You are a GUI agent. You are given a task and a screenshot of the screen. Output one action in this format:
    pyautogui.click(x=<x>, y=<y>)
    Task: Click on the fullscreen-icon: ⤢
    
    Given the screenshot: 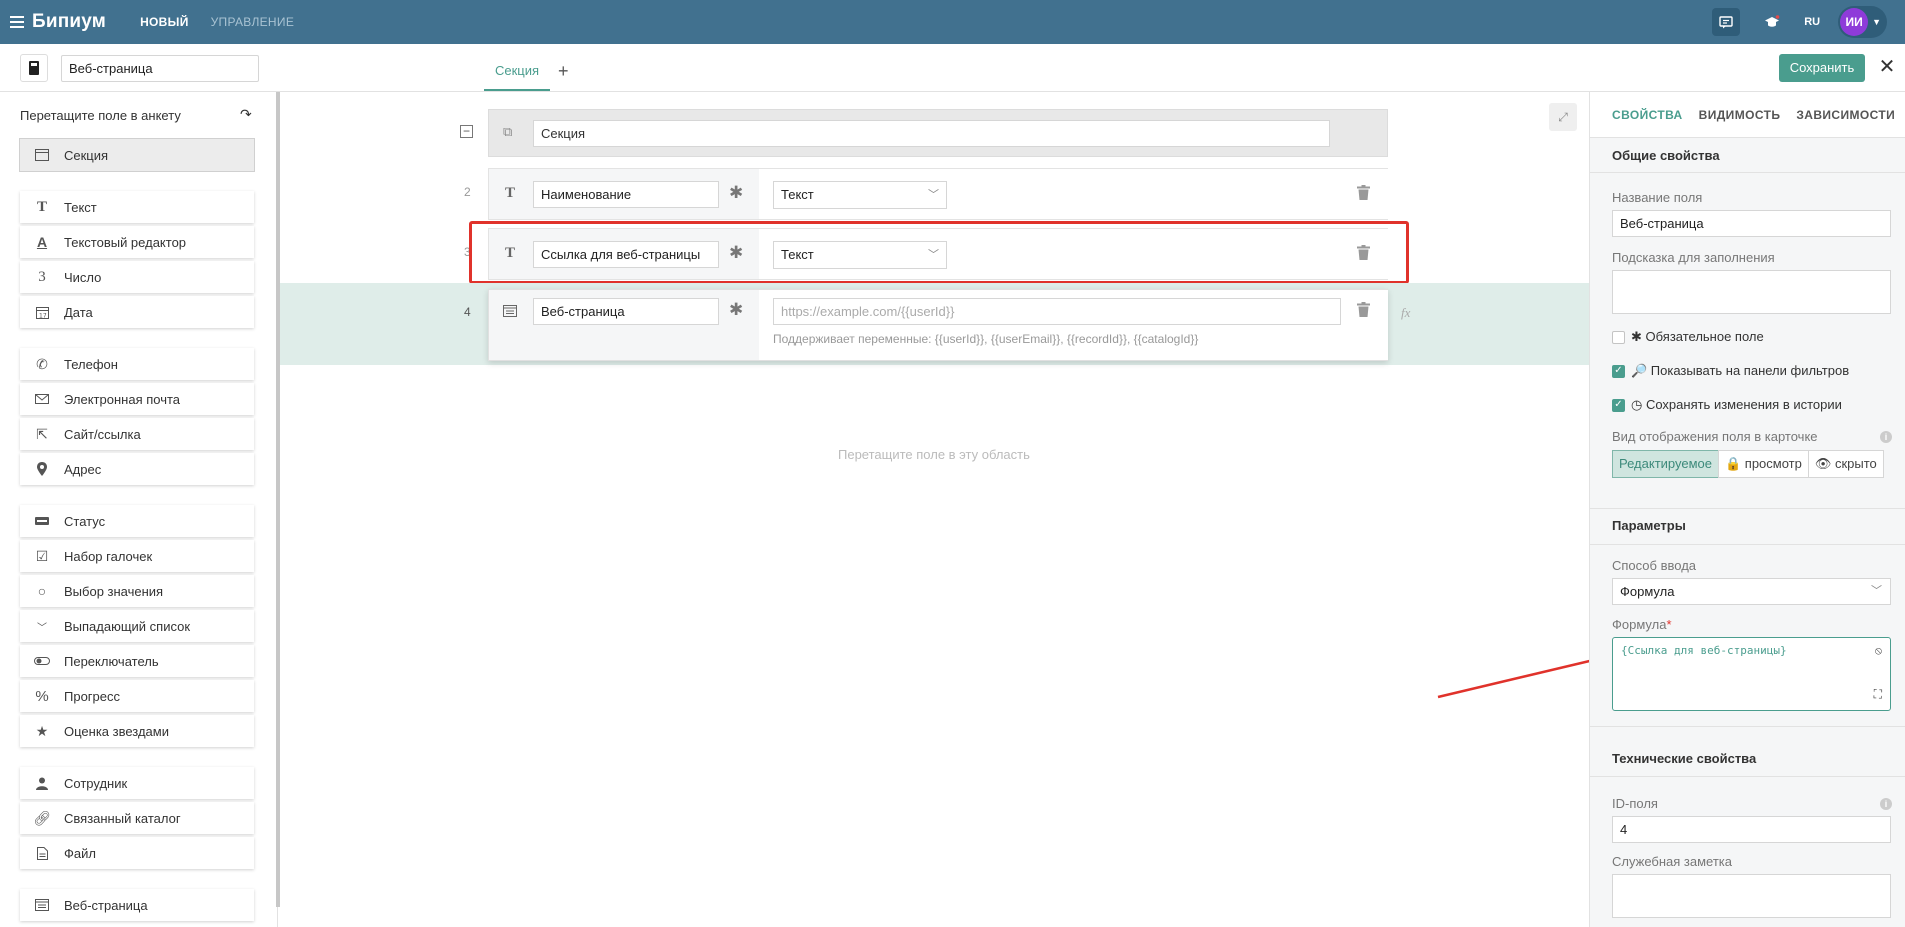 What is the action you would take?
    pyautogui.click(x=1563, y=117)
    